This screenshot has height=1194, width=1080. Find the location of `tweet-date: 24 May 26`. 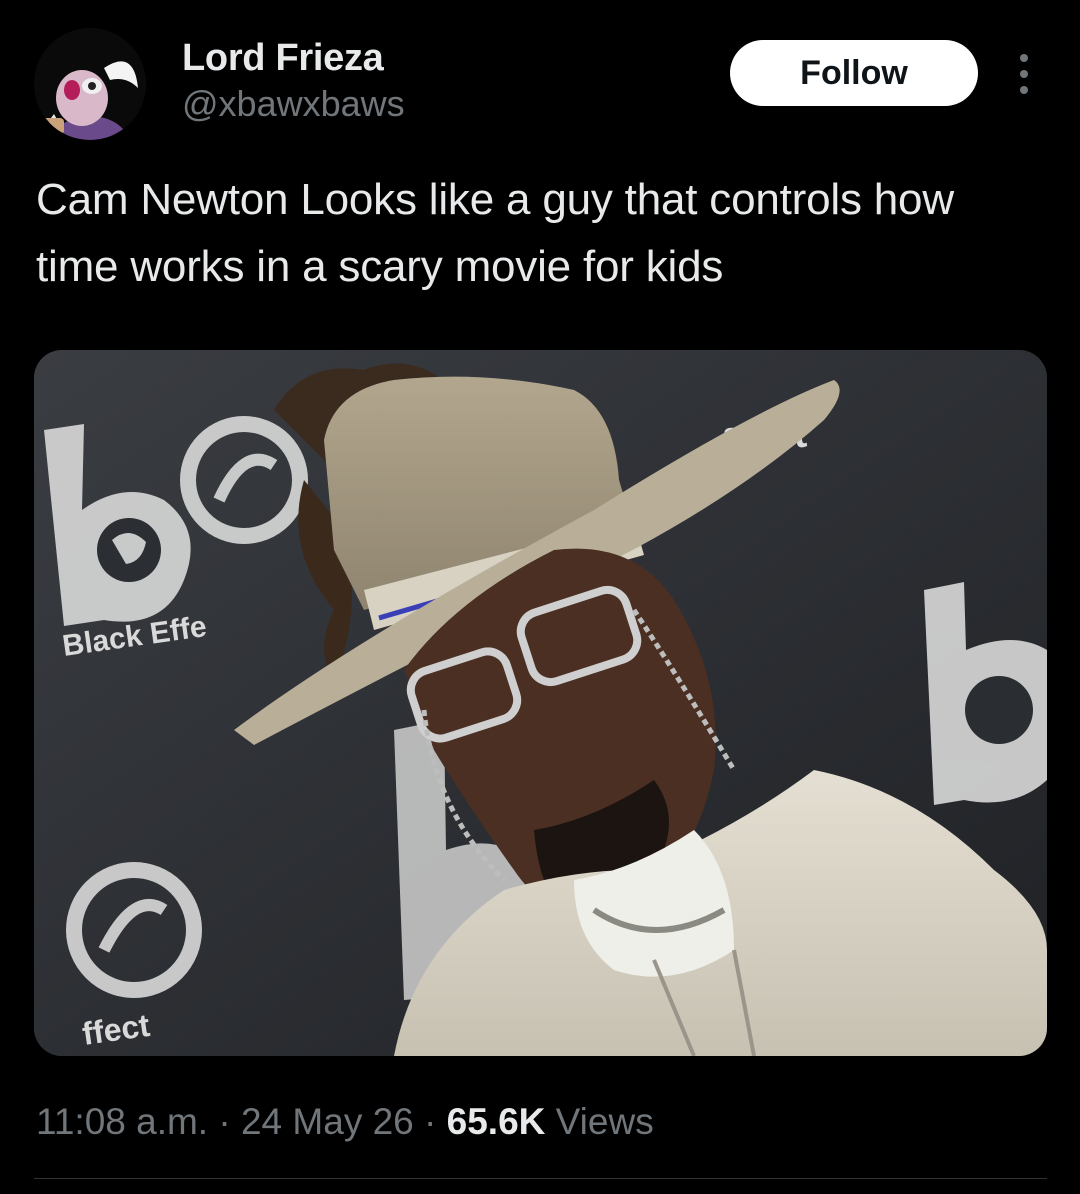

tweet-date: 24 May 26 is located at coordinates (327, 1121).